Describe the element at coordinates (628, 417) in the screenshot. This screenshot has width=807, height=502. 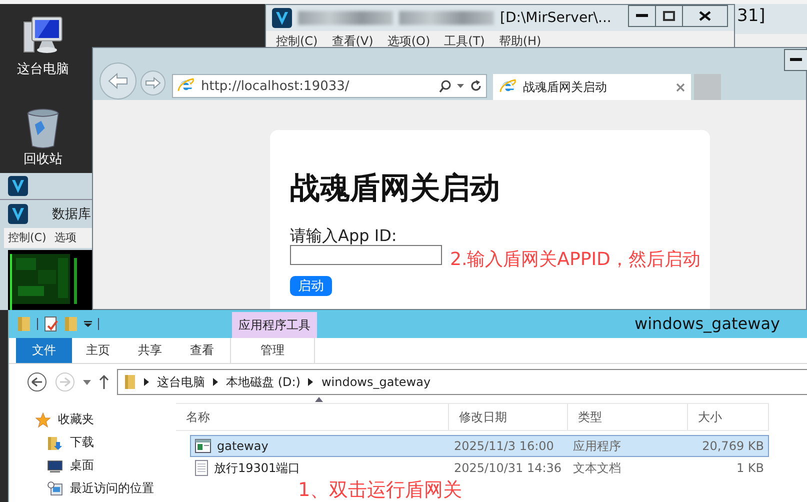
I see `column-header: 类型` at that location.